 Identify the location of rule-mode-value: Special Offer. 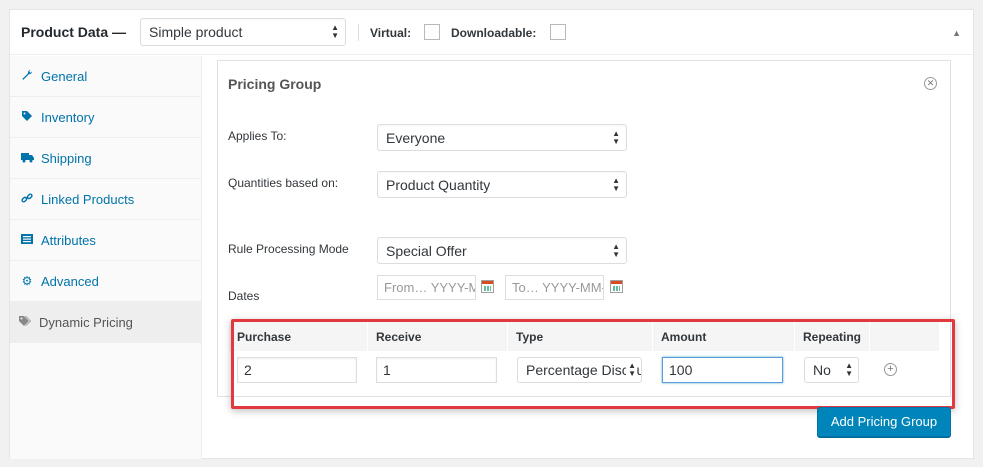
(426, 251).